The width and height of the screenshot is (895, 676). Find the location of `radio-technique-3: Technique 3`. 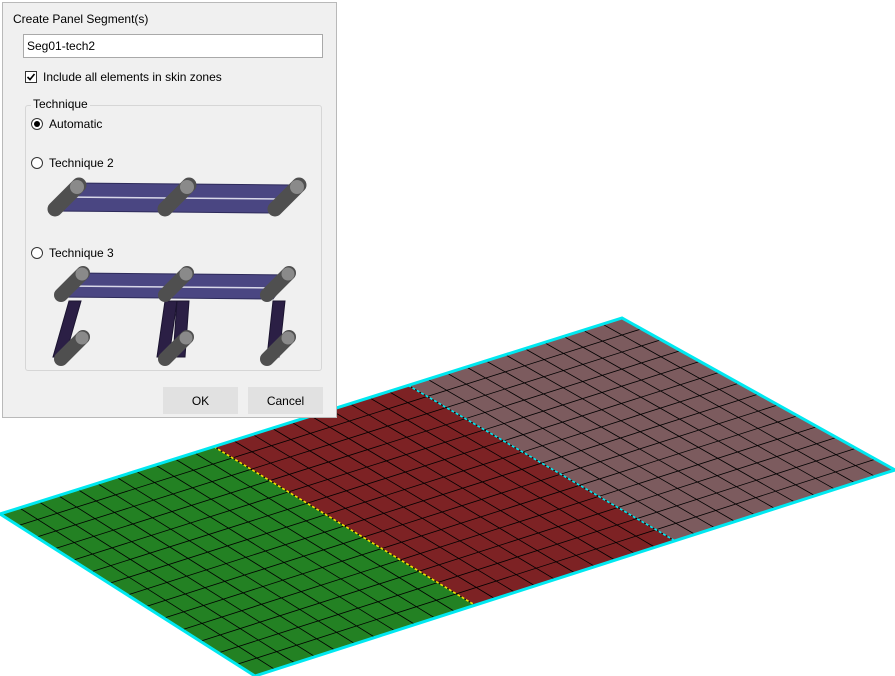

radio-technique-3: Technique 3 is located at coordinates (72, 253).